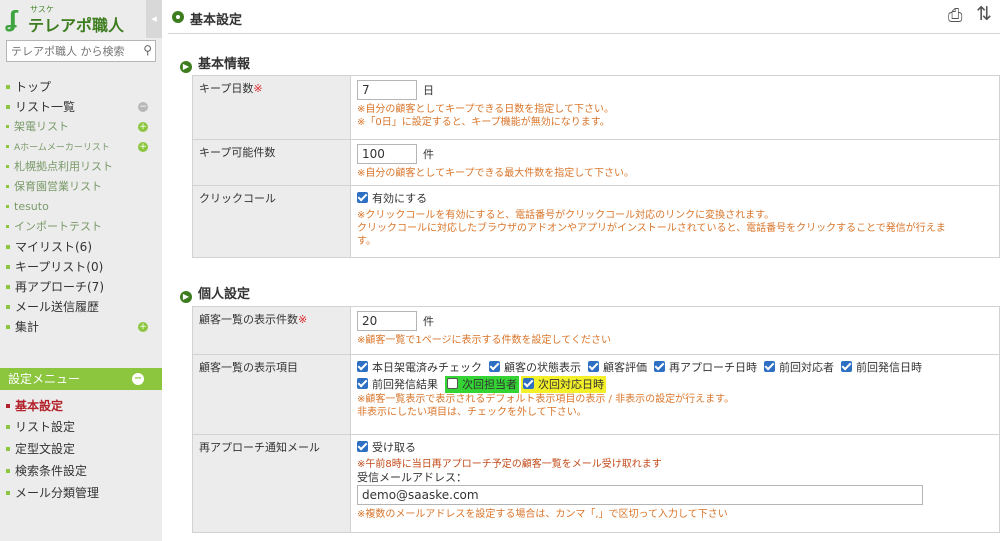  Describe the element at coordinates (387, 321) in the screenshot. I see `list-count-input: 20` at that location.